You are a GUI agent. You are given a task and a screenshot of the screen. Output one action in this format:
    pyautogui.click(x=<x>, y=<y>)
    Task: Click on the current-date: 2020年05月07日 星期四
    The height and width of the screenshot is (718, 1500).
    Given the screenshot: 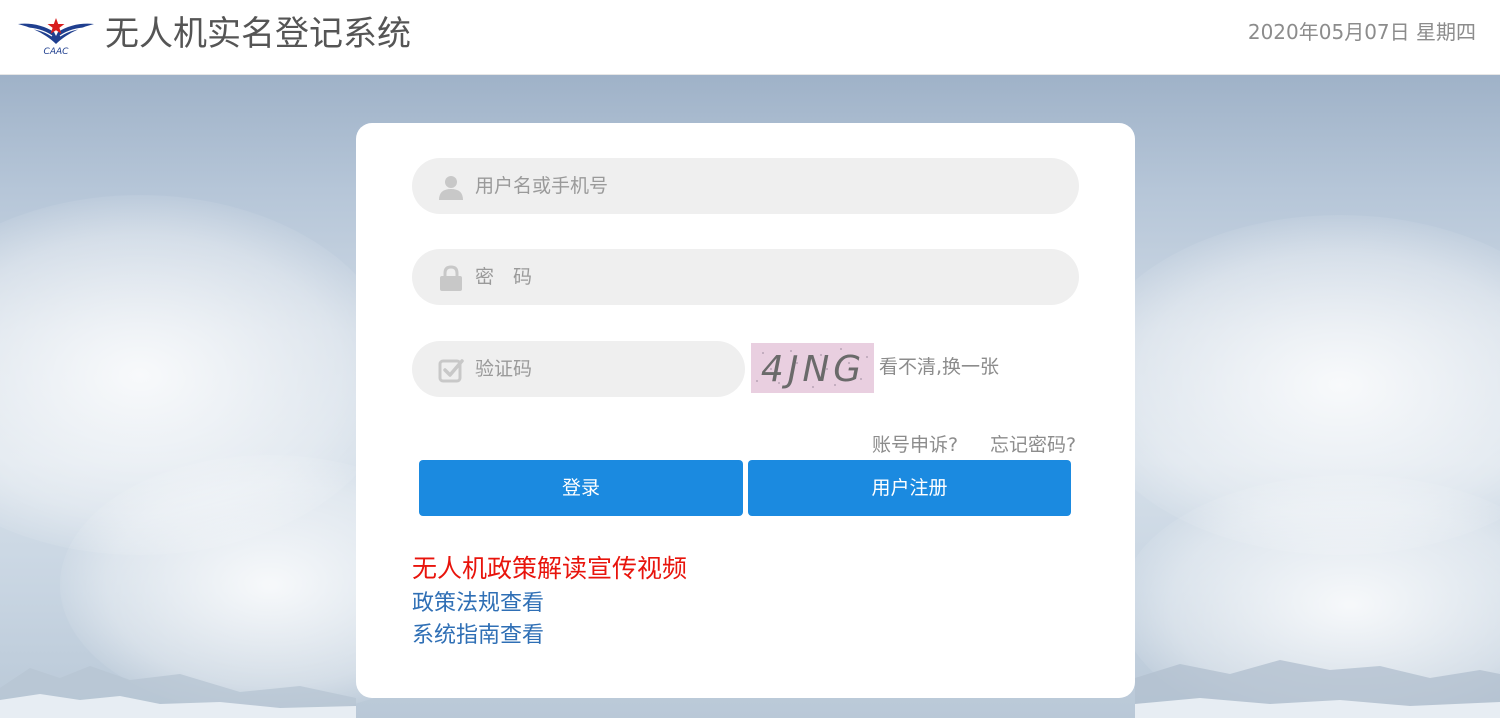 What is the action you would take?
    pyautogui.click(x=1361, y=32)
    